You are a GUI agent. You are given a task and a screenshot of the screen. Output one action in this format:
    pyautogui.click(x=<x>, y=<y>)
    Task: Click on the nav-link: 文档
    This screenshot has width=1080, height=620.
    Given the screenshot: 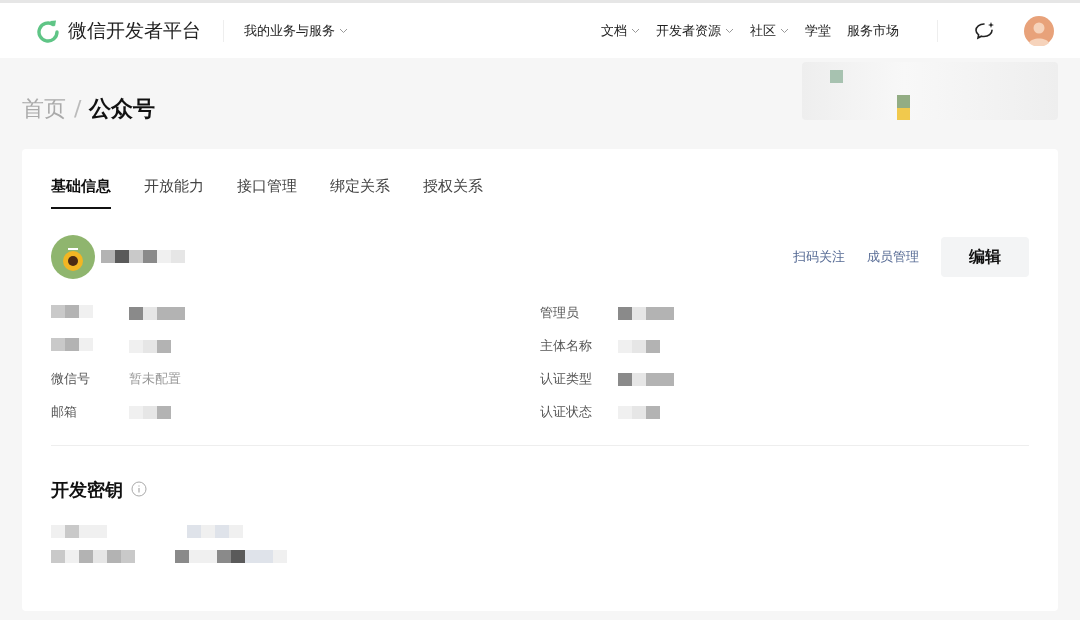 What is the action you would take?
    pyautogui.click(x=620, y=30)
    